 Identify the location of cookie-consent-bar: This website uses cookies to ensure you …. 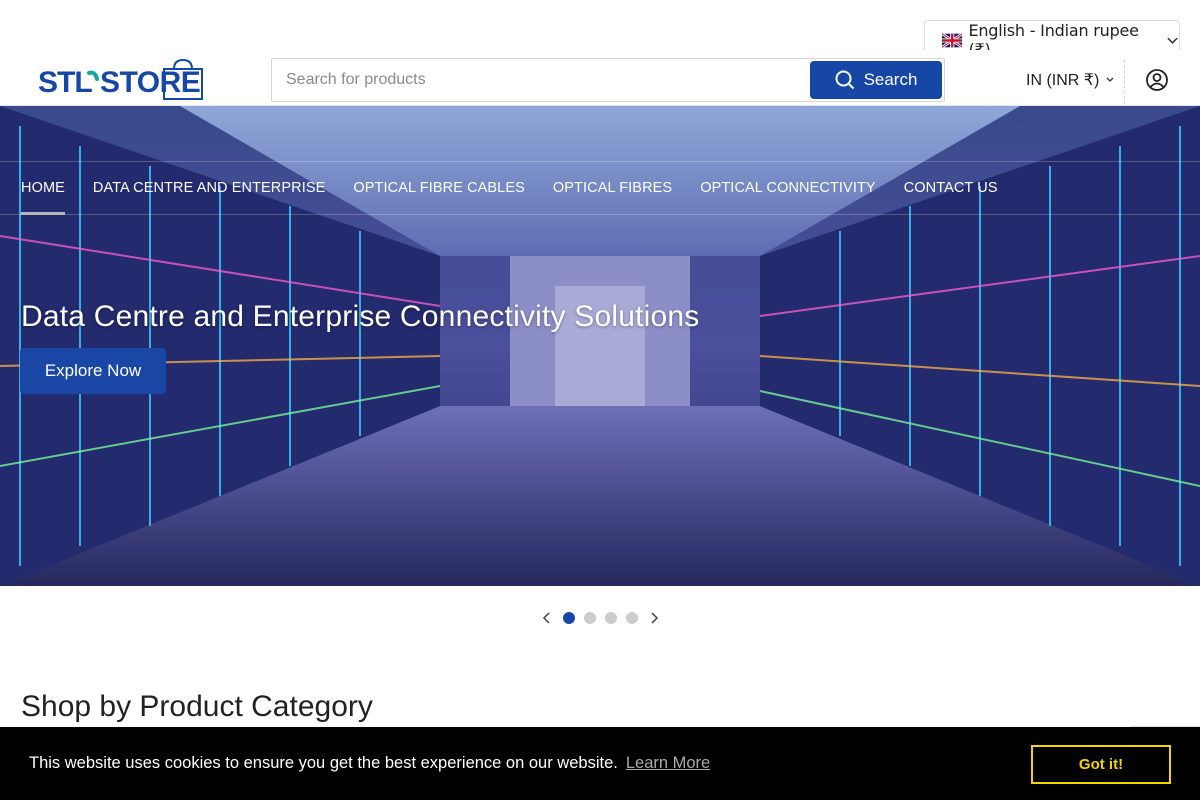
(600, 763).